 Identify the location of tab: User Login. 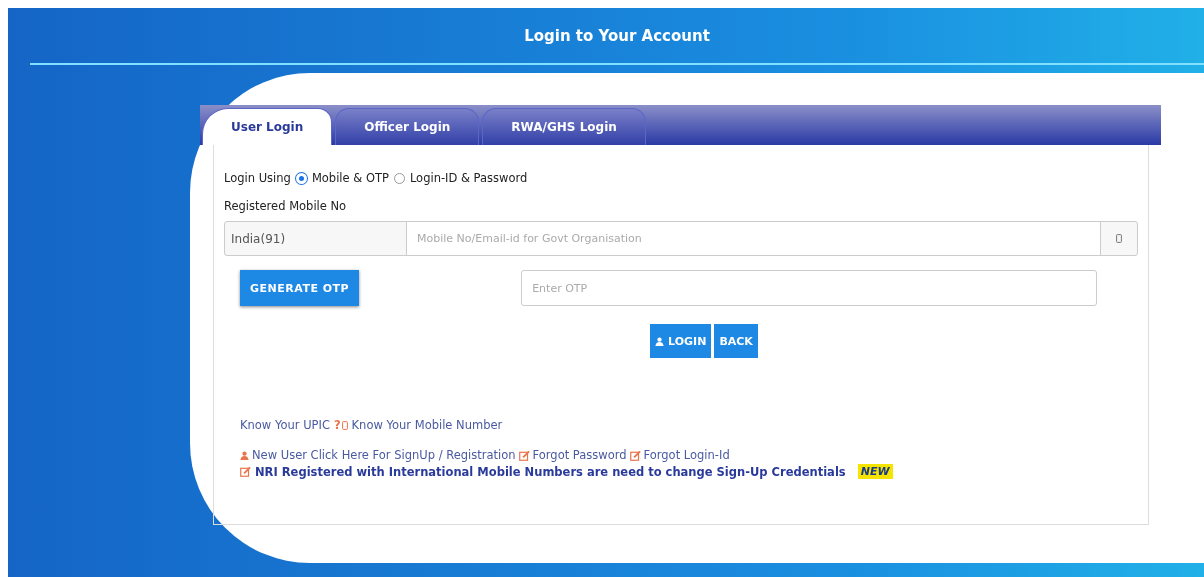
(267, 126).